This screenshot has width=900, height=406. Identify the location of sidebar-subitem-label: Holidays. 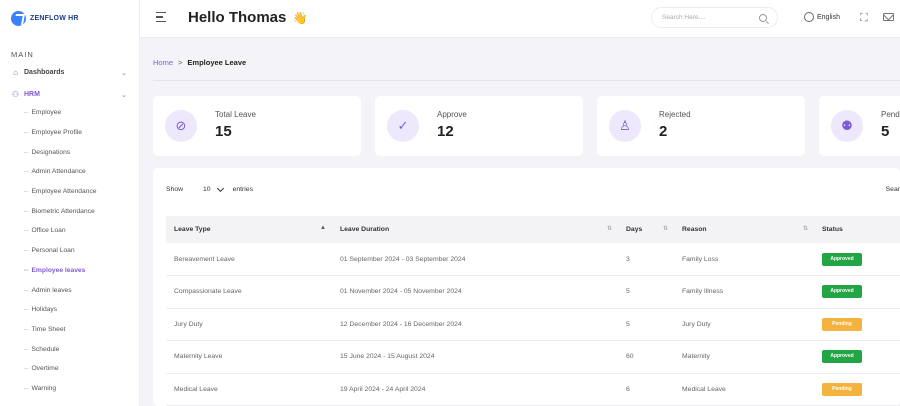
(44, 310).